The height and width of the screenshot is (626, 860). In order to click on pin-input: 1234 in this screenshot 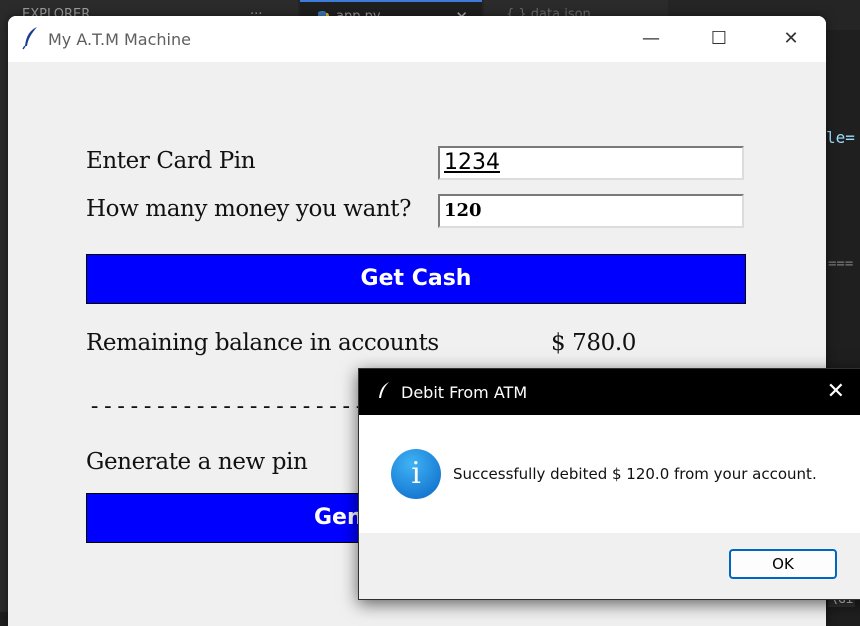, I will do `click(591, 163)`.